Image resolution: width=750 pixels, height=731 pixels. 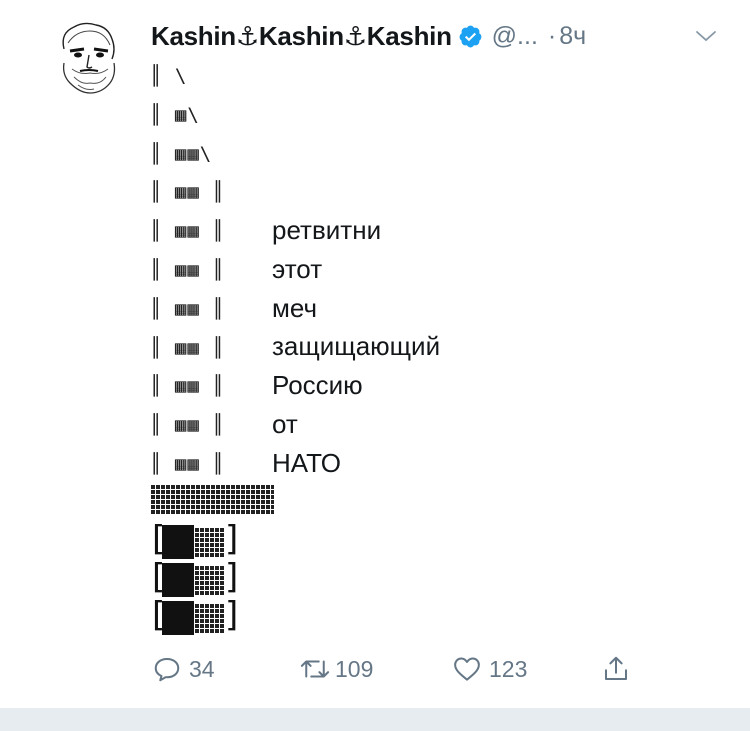 I want to click on retweet-icon, so click(x=315, y=669).